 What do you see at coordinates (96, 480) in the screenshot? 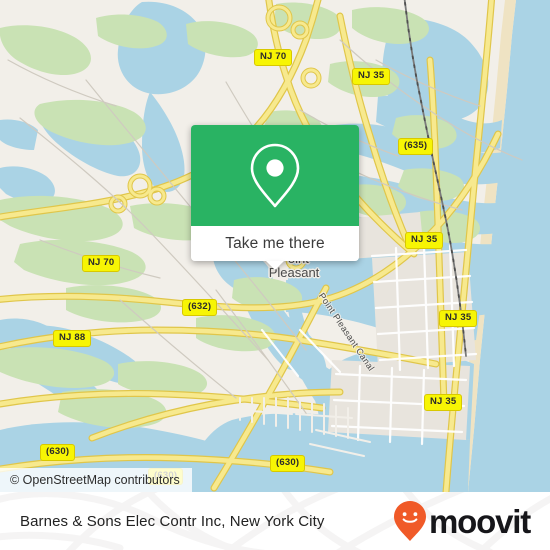
I see `osm-attribution: © OpenStreetMap contributors` at bounding box center [96, 480].